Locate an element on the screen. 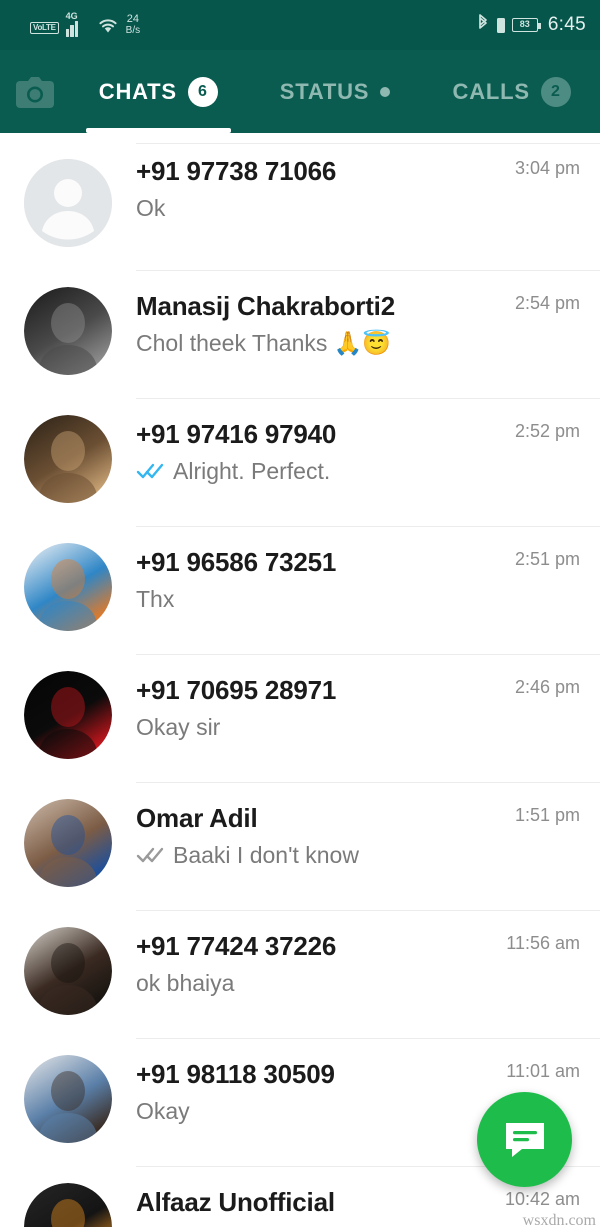 The width and height of the screenshot is (600, 1232). watermark: wsxdn.com is located at coordinates (559, 1220).